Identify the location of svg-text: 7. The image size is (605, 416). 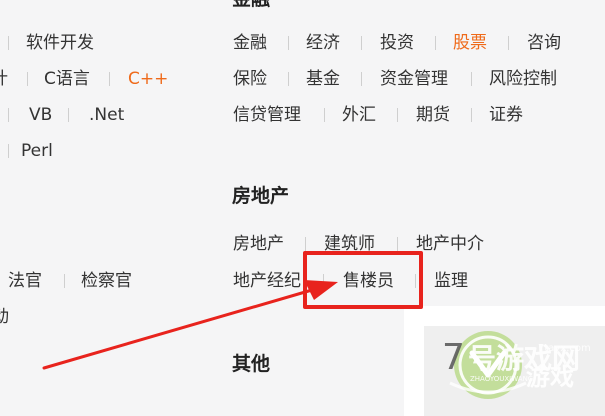
(453, 357).